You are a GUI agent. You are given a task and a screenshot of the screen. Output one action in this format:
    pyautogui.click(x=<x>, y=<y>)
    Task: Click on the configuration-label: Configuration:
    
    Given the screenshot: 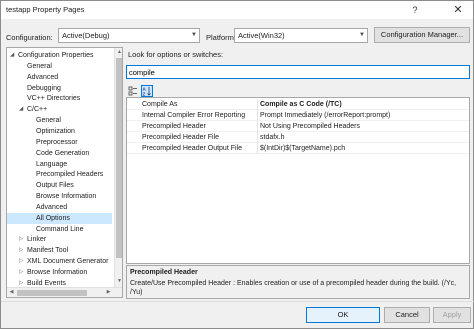 What is the action you would take?
    pyautogui.click(x=29, y=37)
    